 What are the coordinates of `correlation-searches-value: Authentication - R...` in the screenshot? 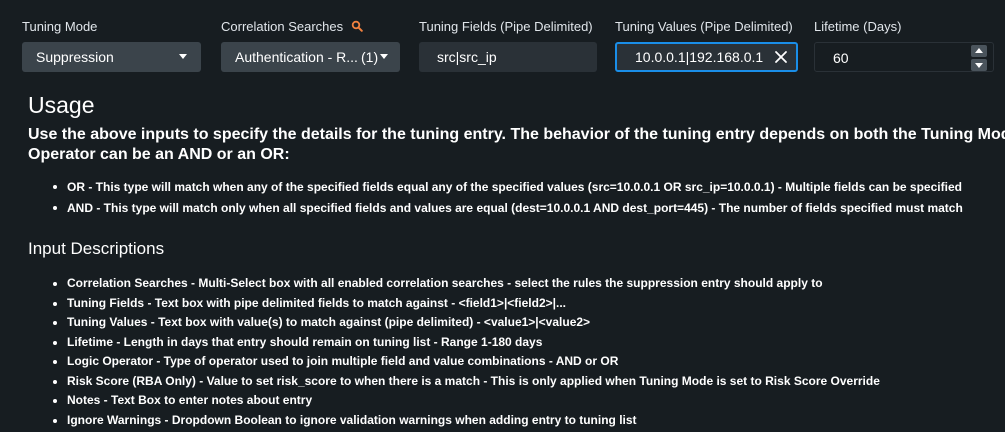 It's located at (296, 57).